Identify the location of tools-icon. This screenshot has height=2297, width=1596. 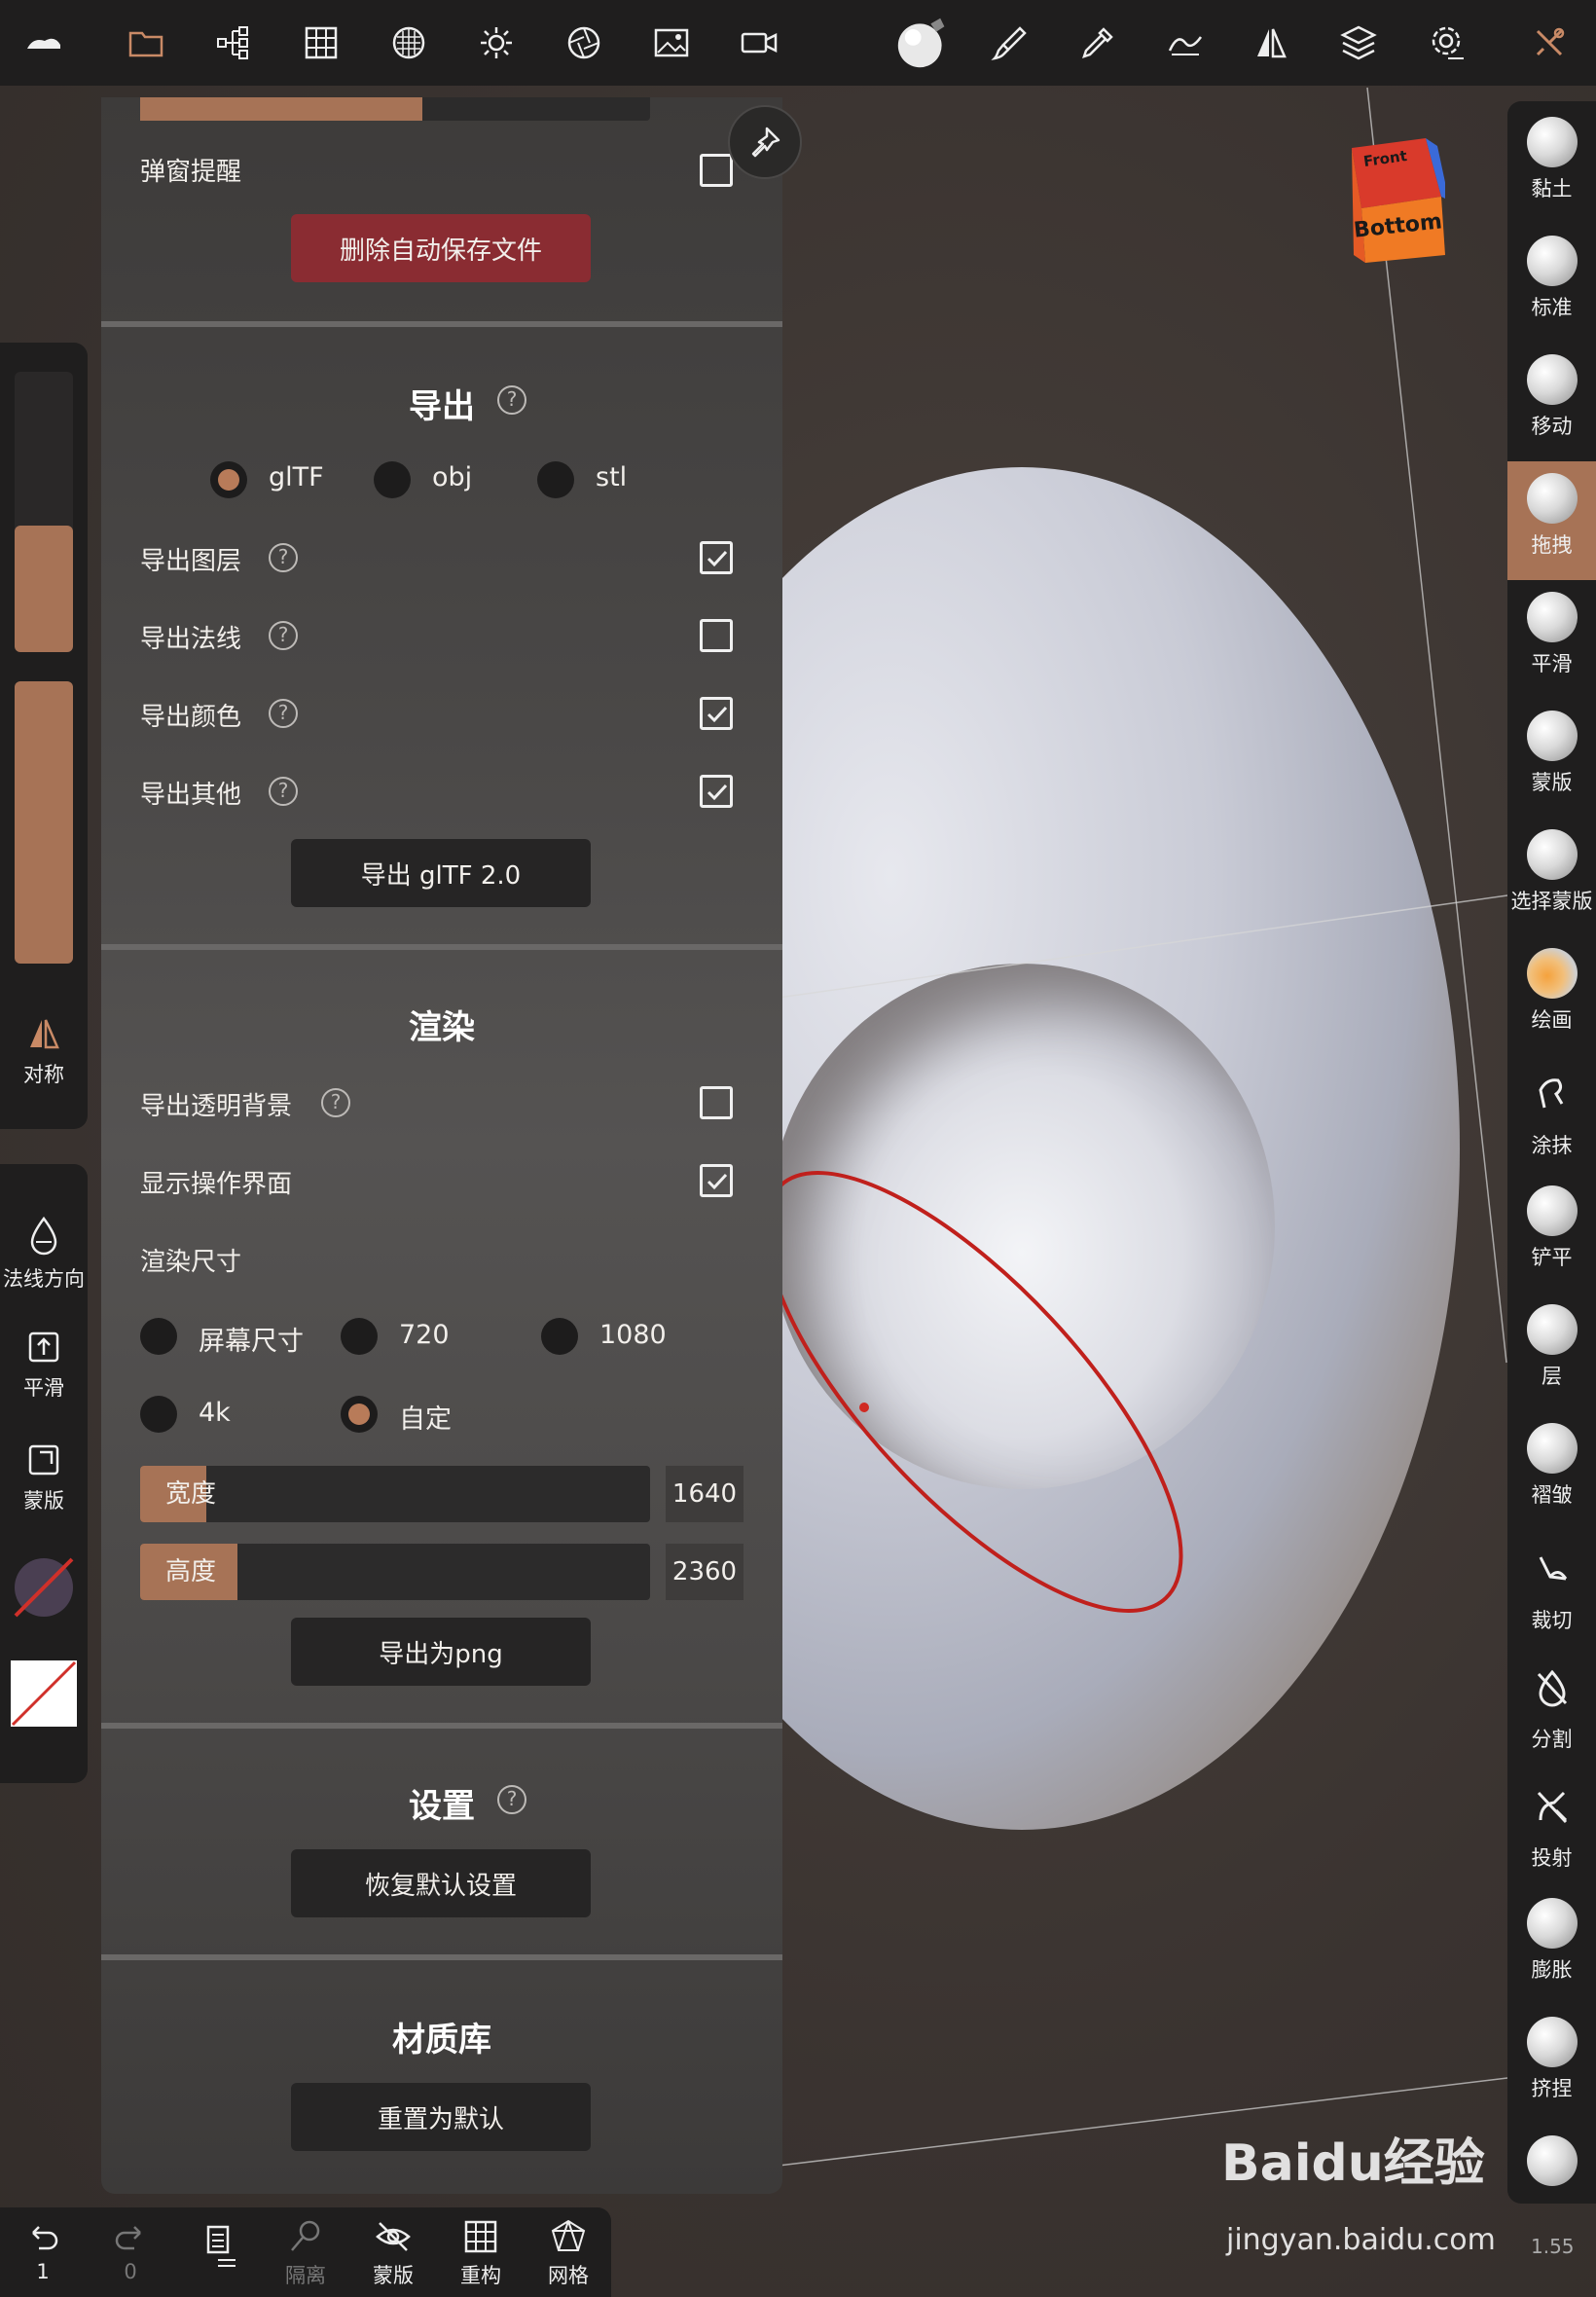
(1549, 43).